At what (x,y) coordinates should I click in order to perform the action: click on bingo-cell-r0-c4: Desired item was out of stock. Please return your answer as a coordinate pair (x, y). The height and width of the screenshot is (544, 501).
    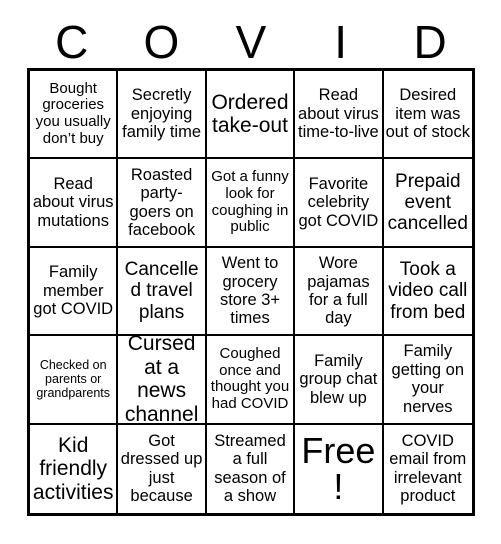
    Looking at the image, I should click on (427, 115).